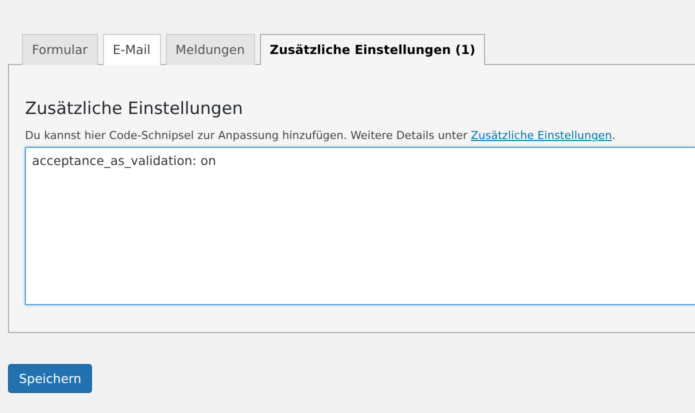  What do you see at coordinates (210, 49) in the screenshot?
I see `tab: Meldungen` at bounding box center [210, 49].